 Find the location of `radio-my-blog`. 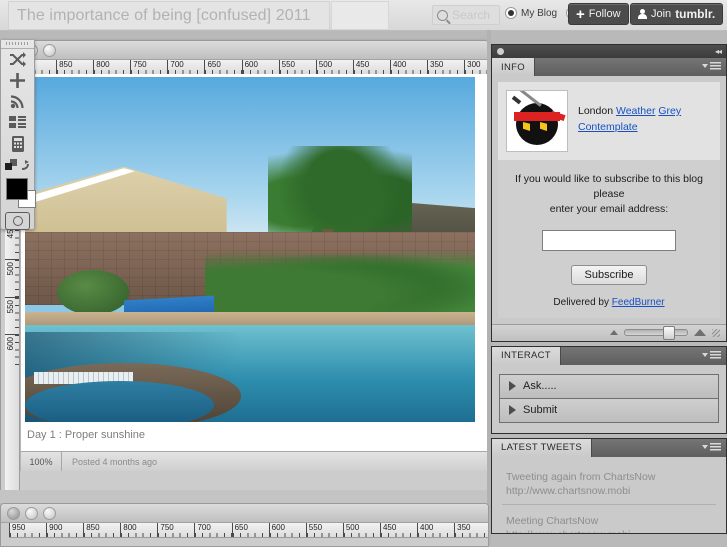

radio-my-blog is located at coordinates (511, 13).